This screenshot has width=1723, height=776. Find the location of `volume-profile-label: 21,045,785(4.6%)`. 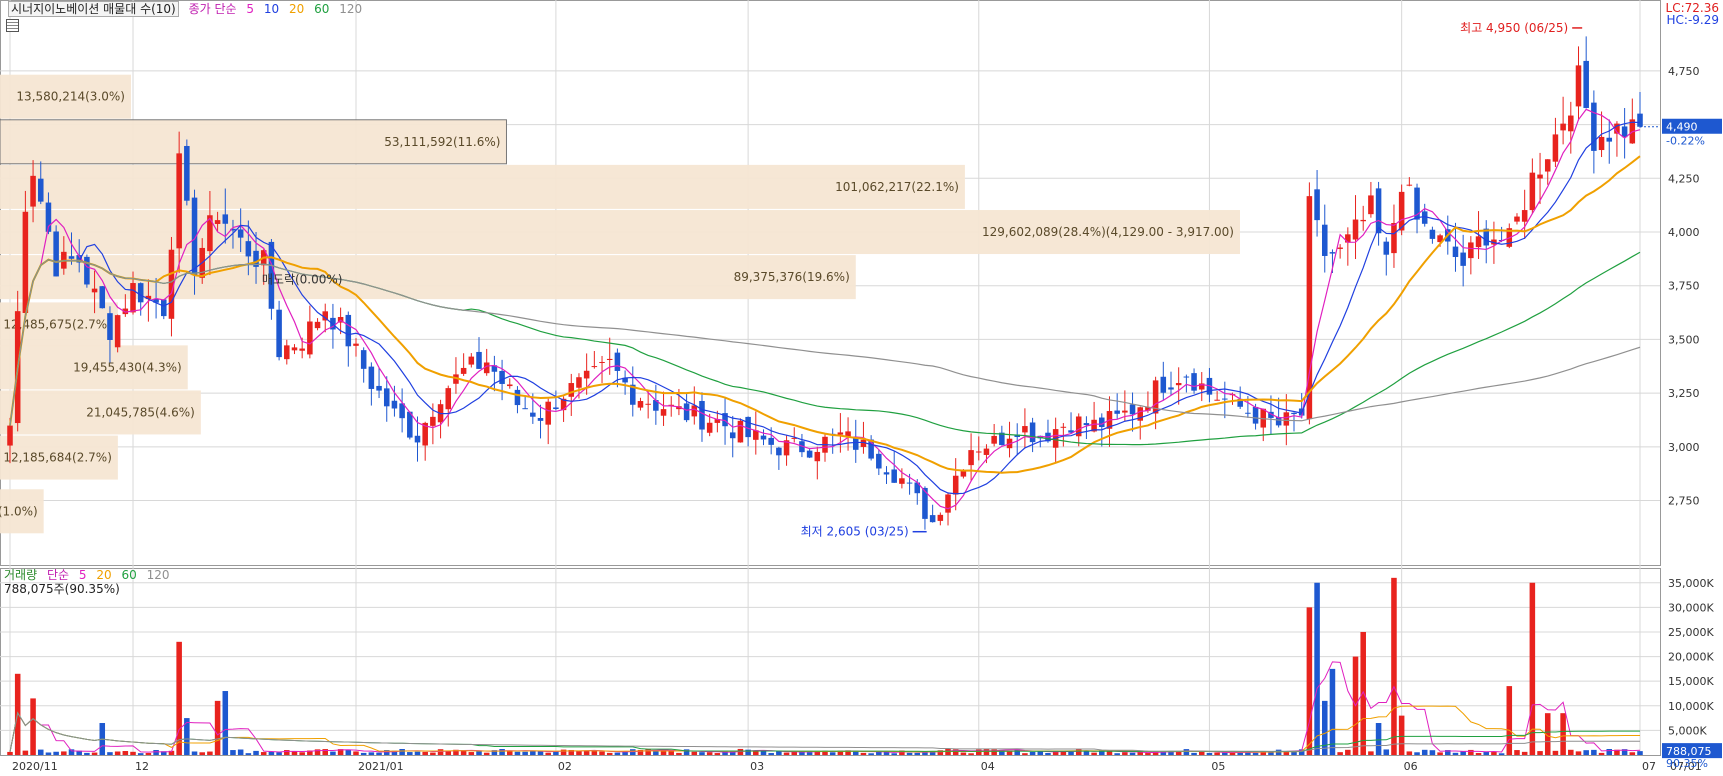

volume-profile-label: 21,045,785(4.6%) is located at coordinates (140, 412).